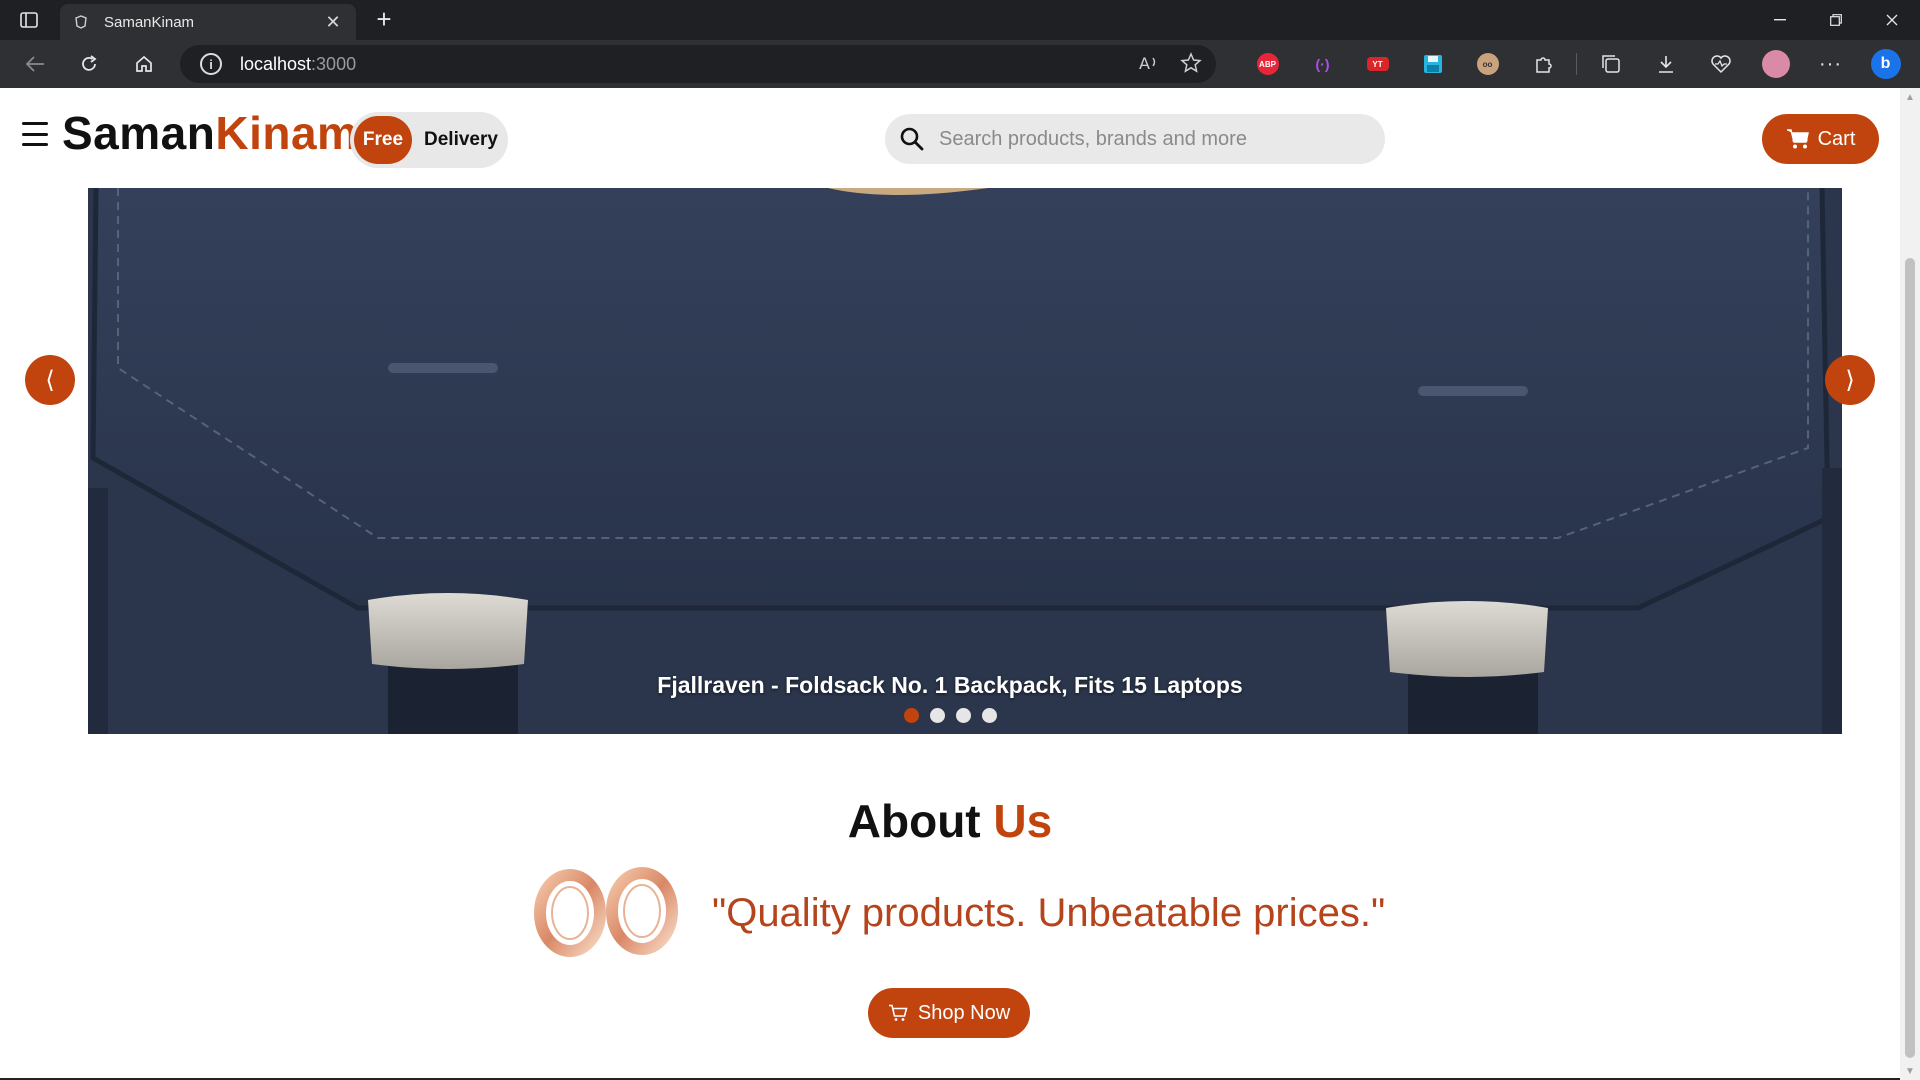  I want to click on cart-button: Cart, so click(1820, 139).